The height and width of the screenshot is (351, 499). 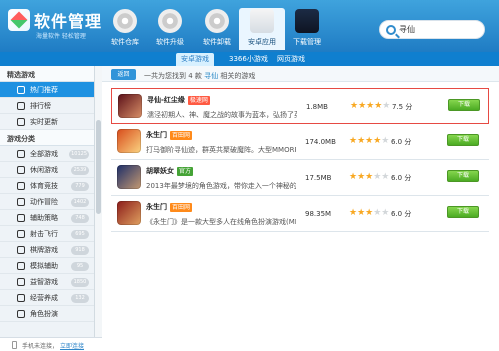 What do you see at coordinates (21, 202) in the screenshot?
I see `sword-icon` at bounding box center [21, 202].